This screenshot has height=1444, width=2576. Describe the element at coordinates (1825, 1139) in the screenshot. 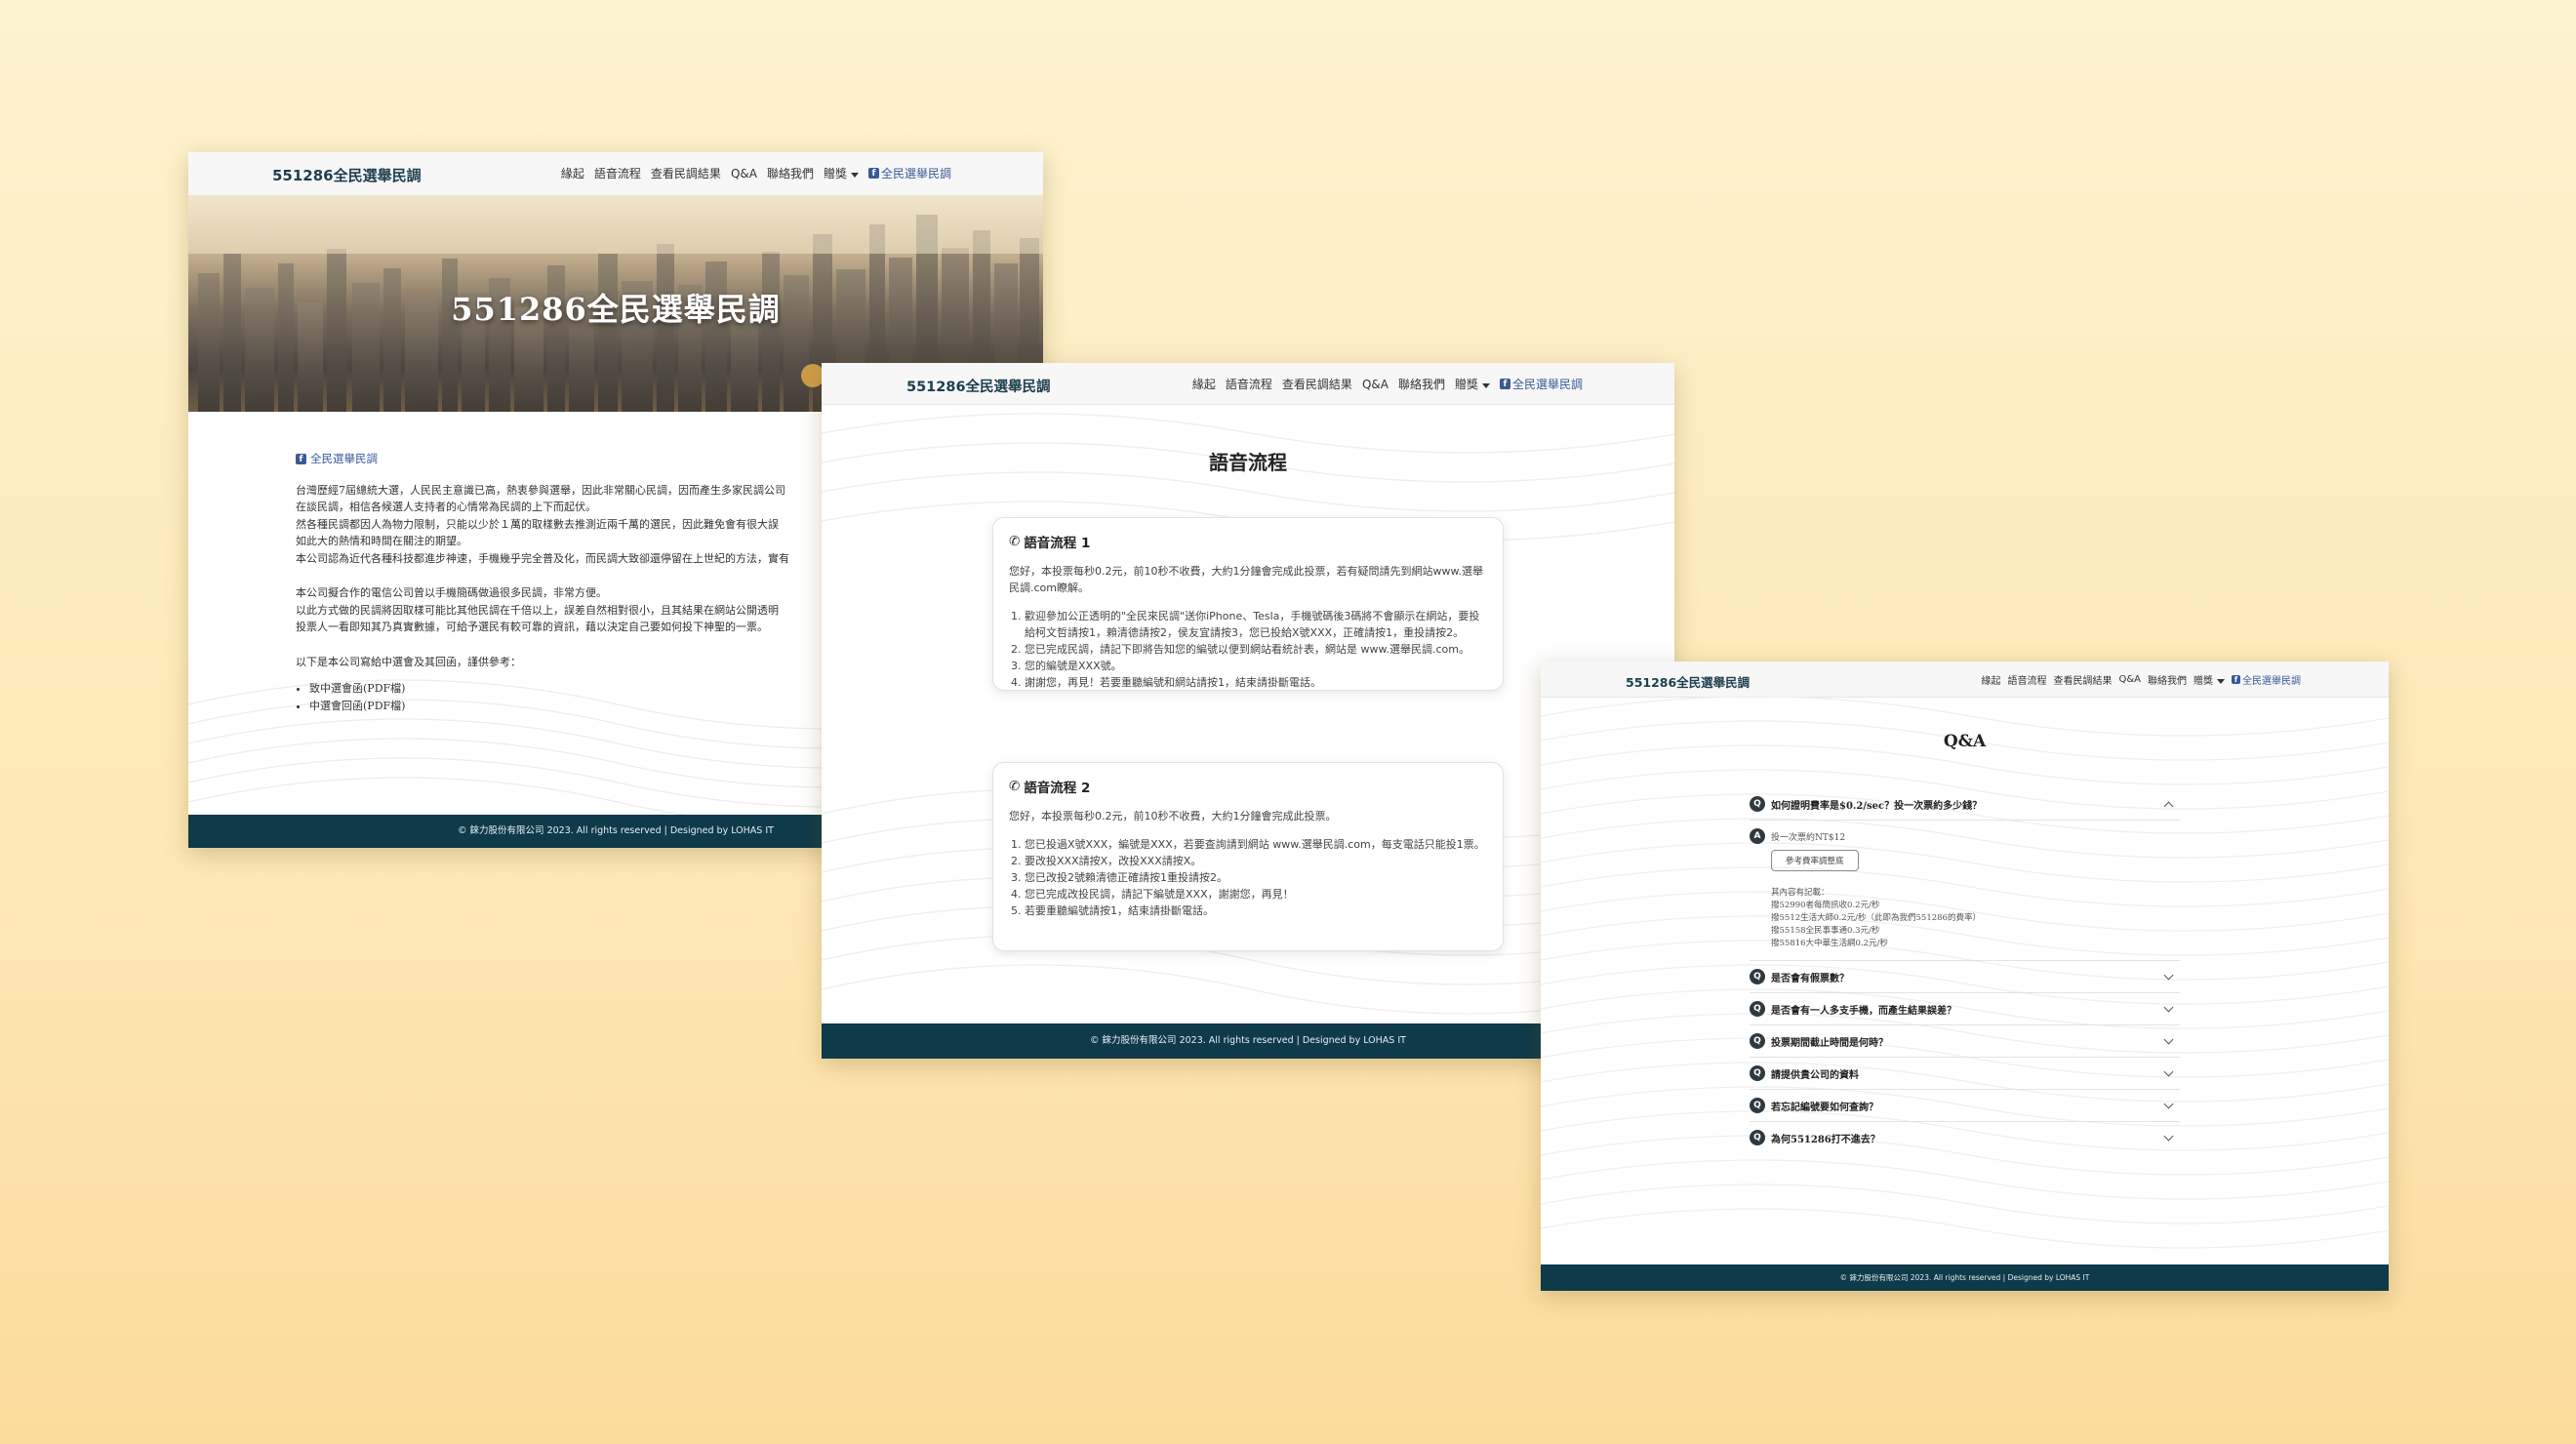

I see `question-text: 為何551286打不進去？` at that location.